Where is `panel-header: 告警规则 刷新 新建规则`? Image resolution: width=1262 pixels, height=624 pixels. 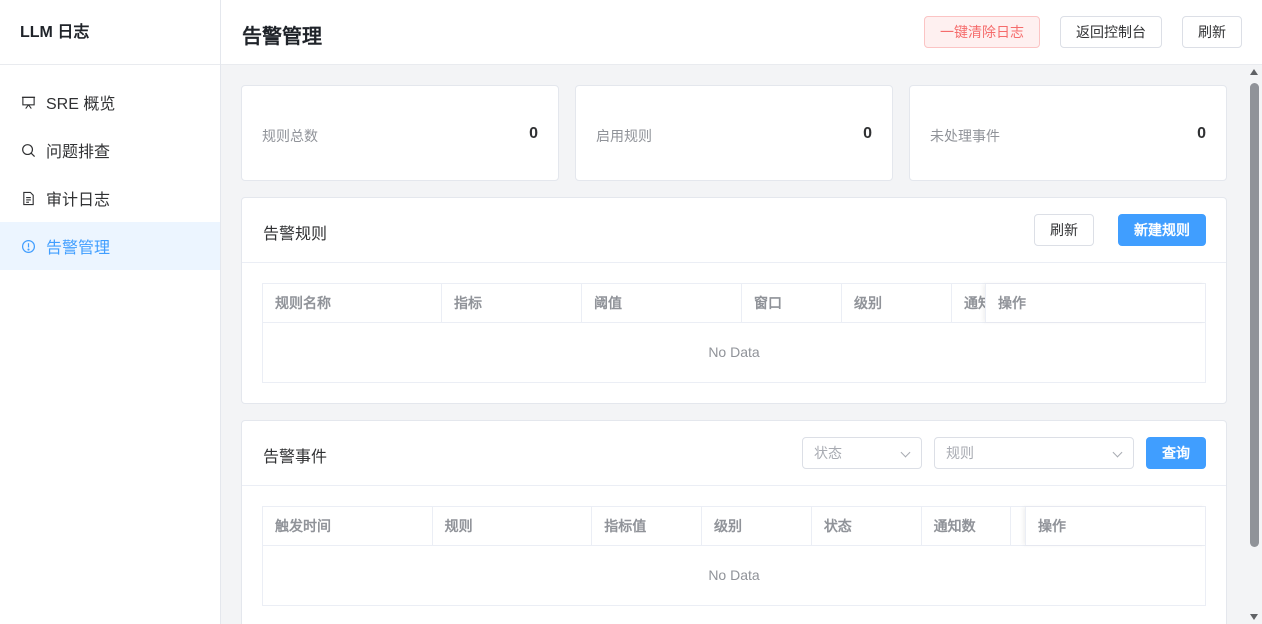 panel-header: 告警规则 刷新 新建规则 is located at coordinates (734, 230).